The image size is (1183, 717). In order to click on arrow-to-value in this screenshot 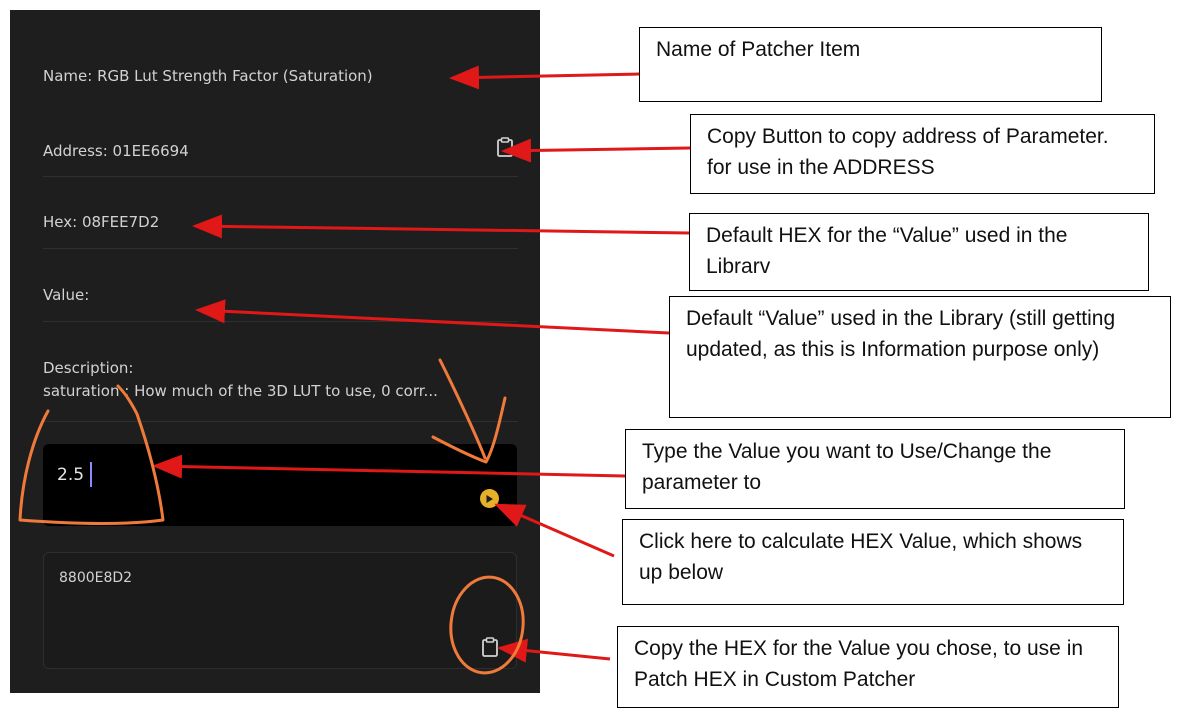, I will do `click(432, 317)`.